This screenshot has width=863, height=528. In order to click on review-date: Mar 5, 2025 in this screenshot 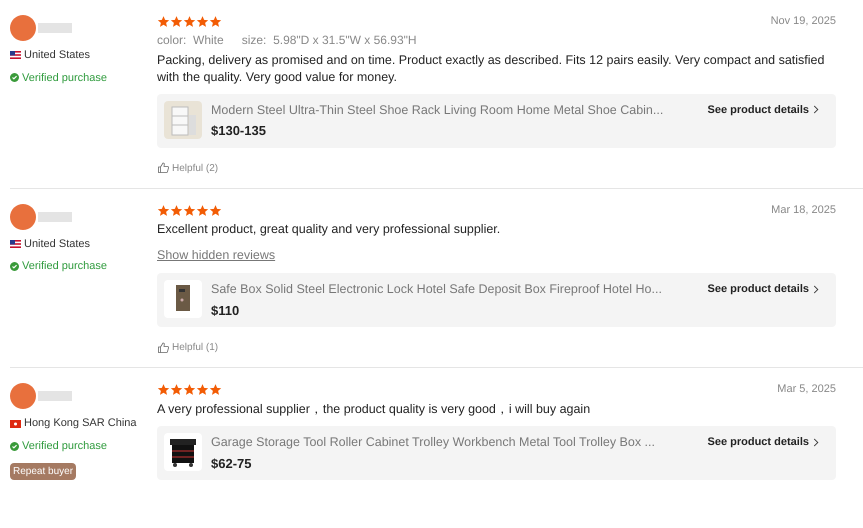, I will do `click(806, 390)`.